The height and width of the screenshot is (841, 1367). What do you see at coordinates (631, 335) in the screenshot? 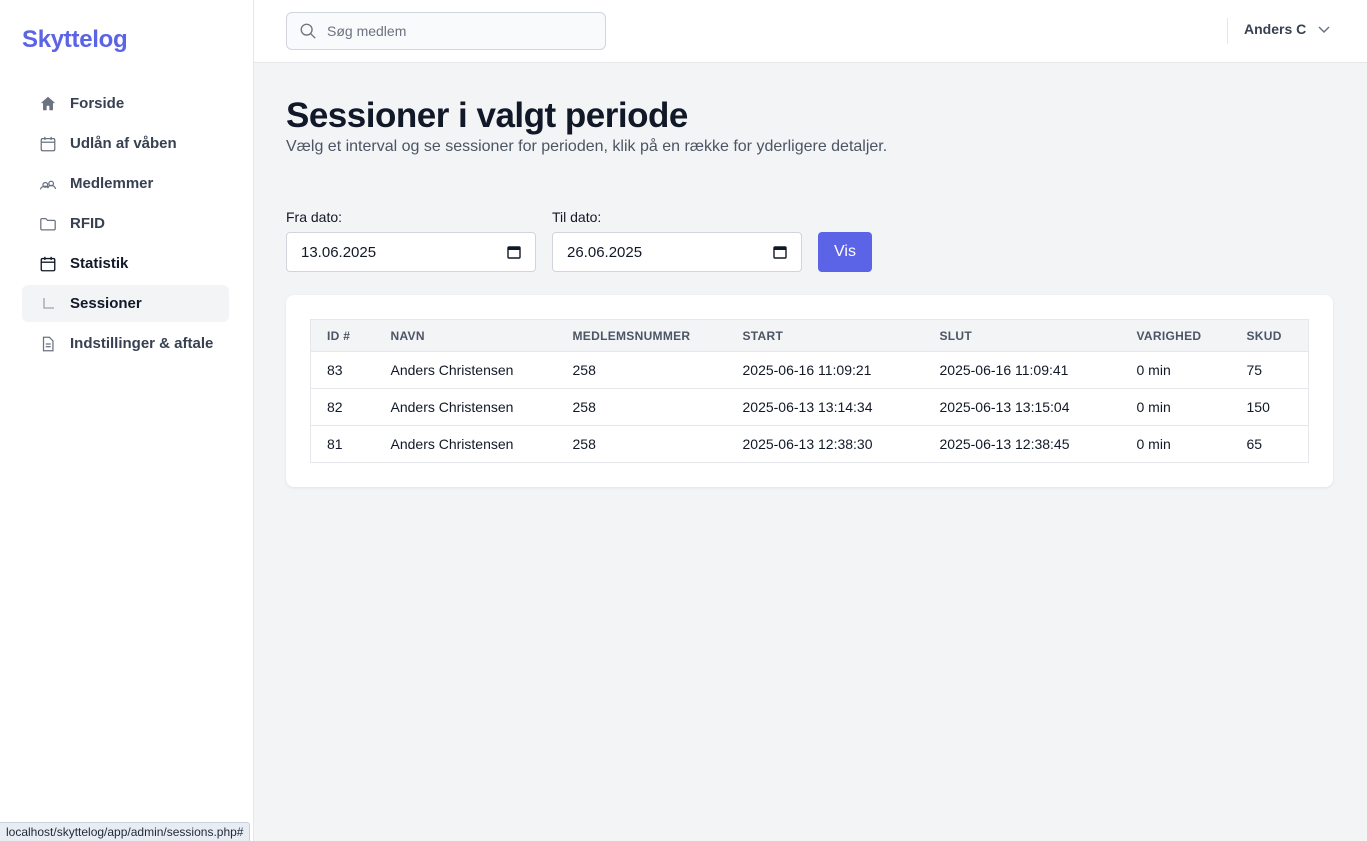
I see `column-header-medlemsnummer: MEDLEMSNUMMER` at bounding box center [631, 335].